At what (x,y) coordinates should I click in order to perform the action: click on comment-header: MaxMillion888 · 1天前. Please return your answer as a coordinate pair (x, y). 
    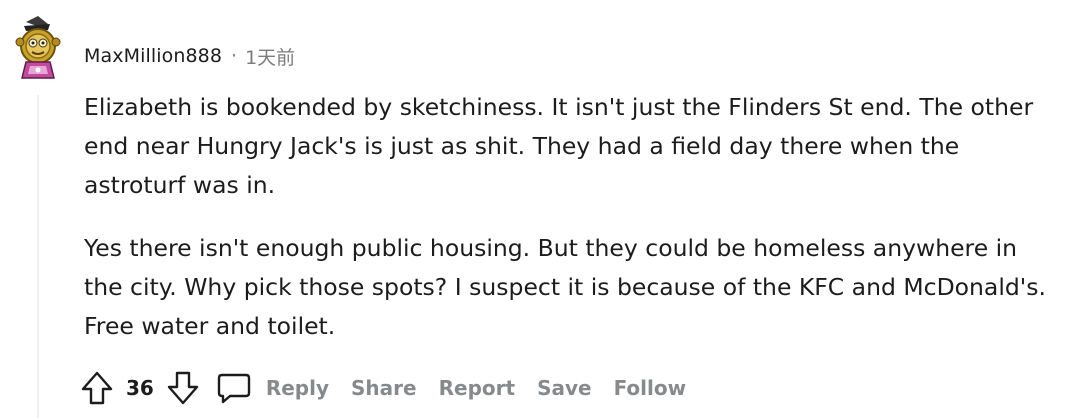
    Looking at the image, I should click on (189, 56).